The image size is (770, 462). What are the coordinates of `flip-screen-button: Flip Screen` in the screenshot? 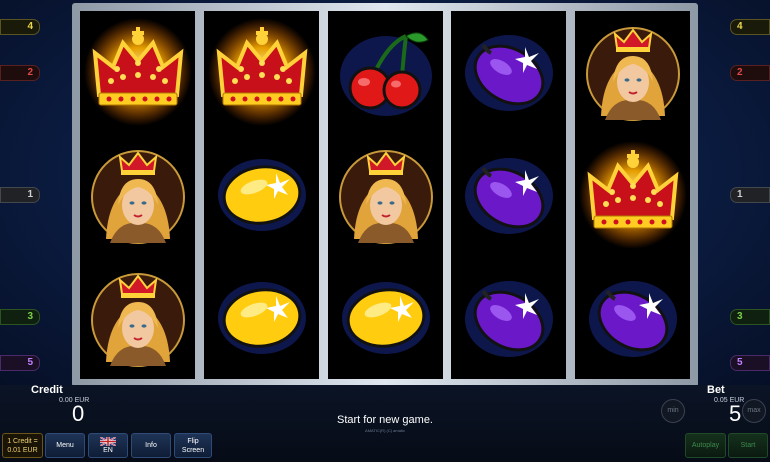 It's located at (193, 445).